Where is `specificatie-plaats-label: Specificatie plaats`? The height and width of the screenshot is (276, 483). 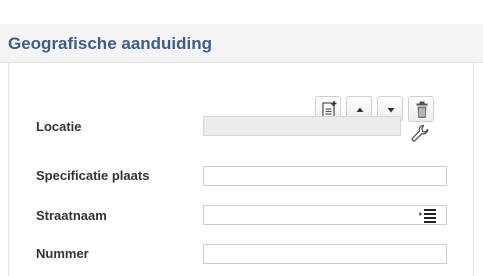
specificatie-plaats-label: Specificatie plaats is located at coordinates (93, 175).